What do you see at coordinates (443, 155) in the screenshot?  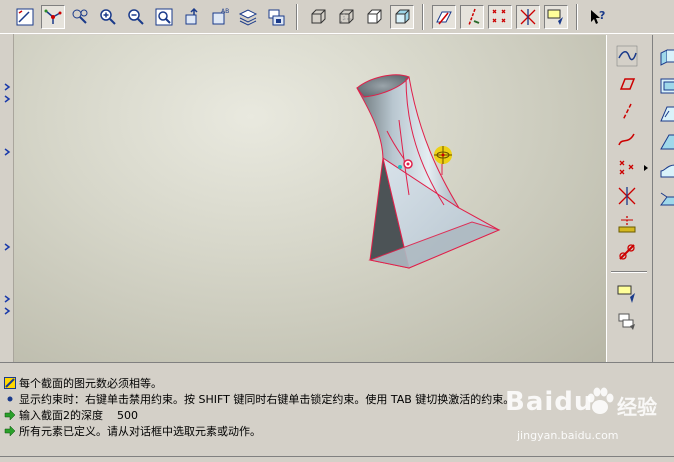 I see `rotation-center-icon` at bounding box center [443, 155].